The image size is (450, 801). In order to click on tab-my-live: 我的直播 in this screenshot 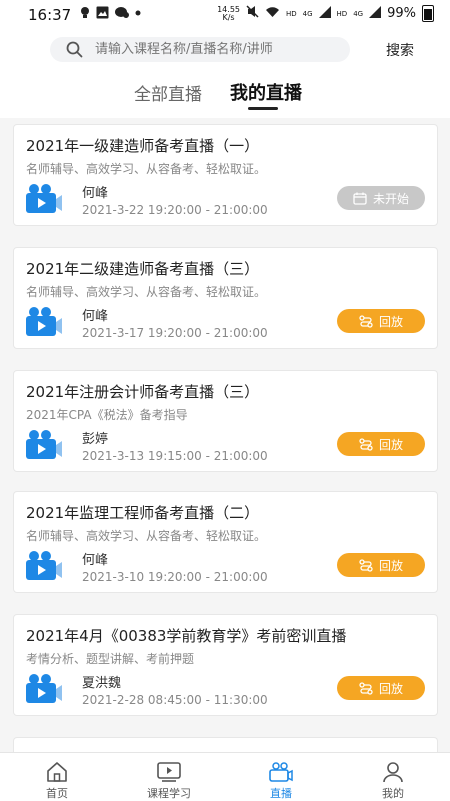, I will do `click(266, 92)`.